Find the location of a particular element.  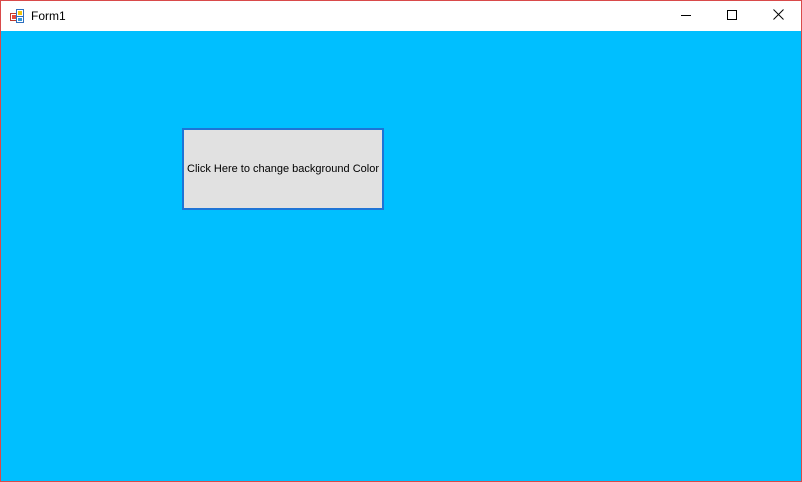

title-bar: Form1 is located at coordinates (401, 16).